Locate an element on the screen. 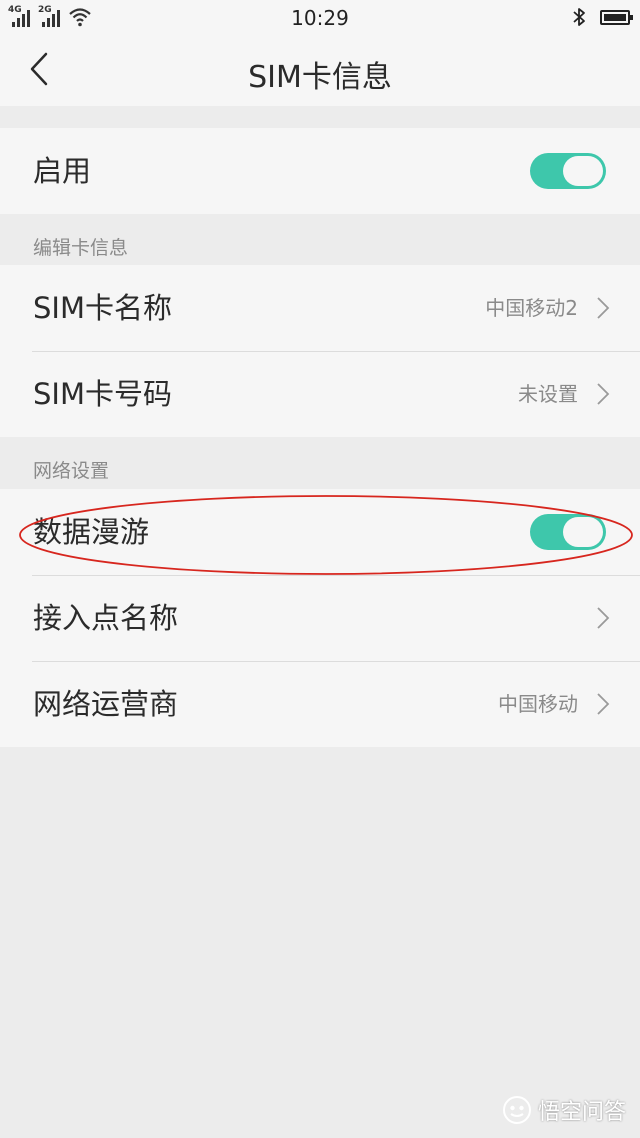 The image size is (640, 1138). list-item-carrier: 网络运营商 中国移动 is located at coordinates (320, 704).